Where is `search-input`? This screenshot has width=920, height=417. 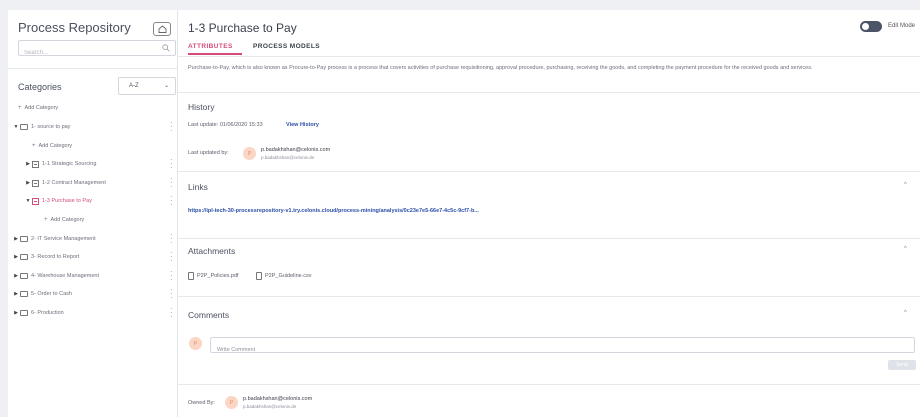
search-input is located at coordinates (84, 53).